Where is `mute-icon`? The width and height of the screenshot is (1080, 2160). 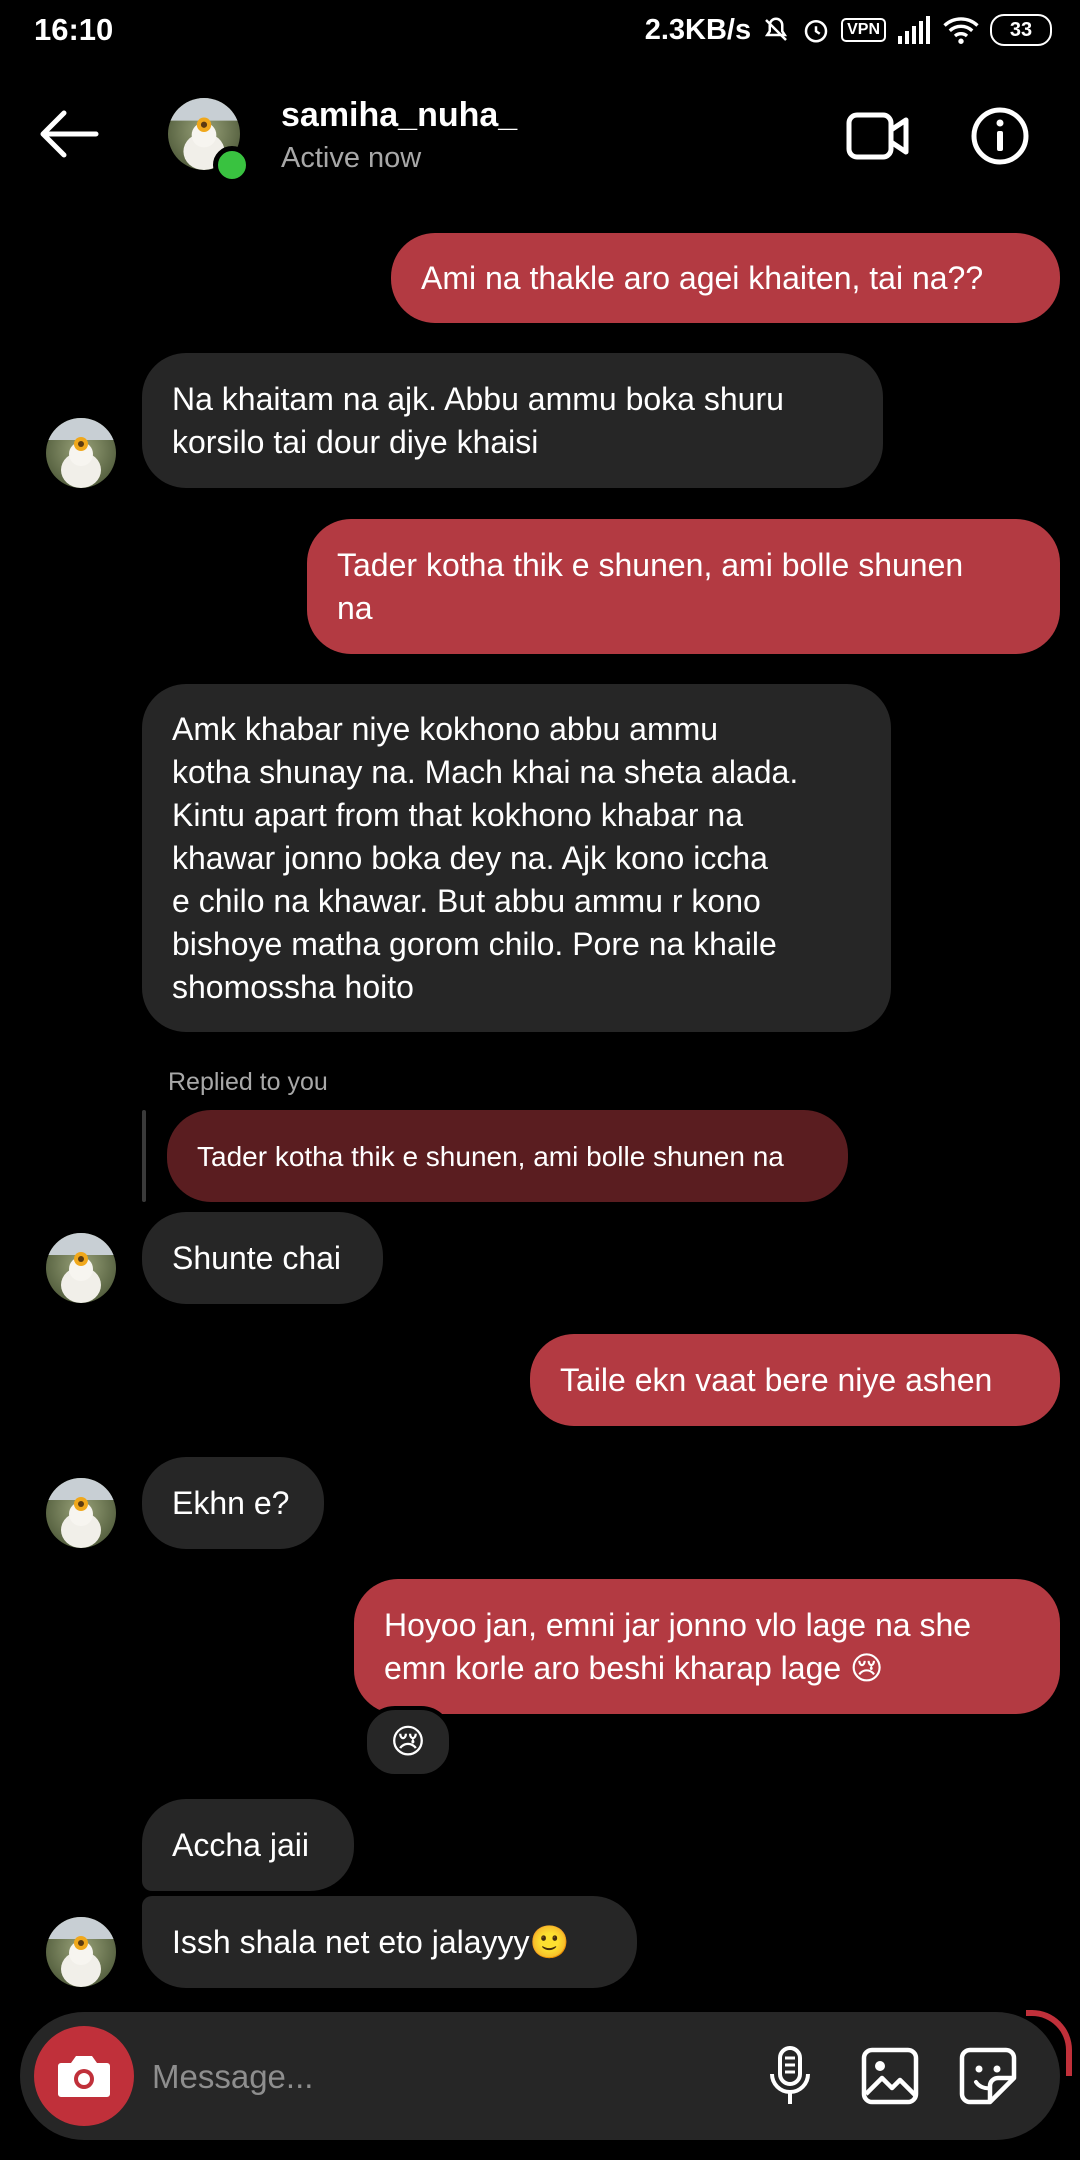
mute-icon is located at coordinates (776, 30).